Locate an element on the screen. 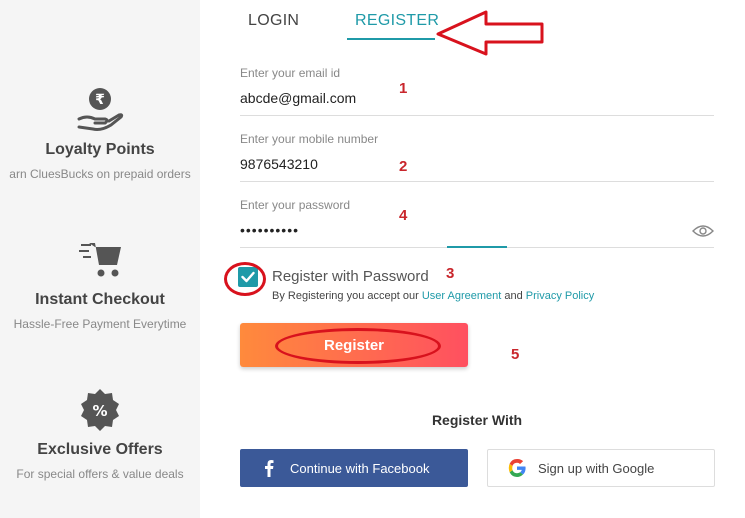  mobile-label: Enter your mobile number is located at coordinates (309, 139).